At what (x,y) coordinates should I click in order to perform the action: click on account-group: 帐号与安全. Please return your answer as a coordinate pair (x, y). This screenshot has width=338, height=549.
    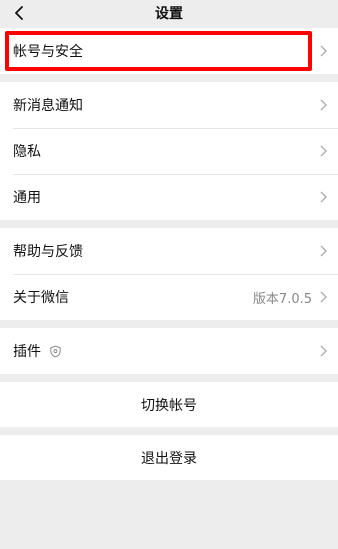
    Looking at the image, I should click on (169, 51).